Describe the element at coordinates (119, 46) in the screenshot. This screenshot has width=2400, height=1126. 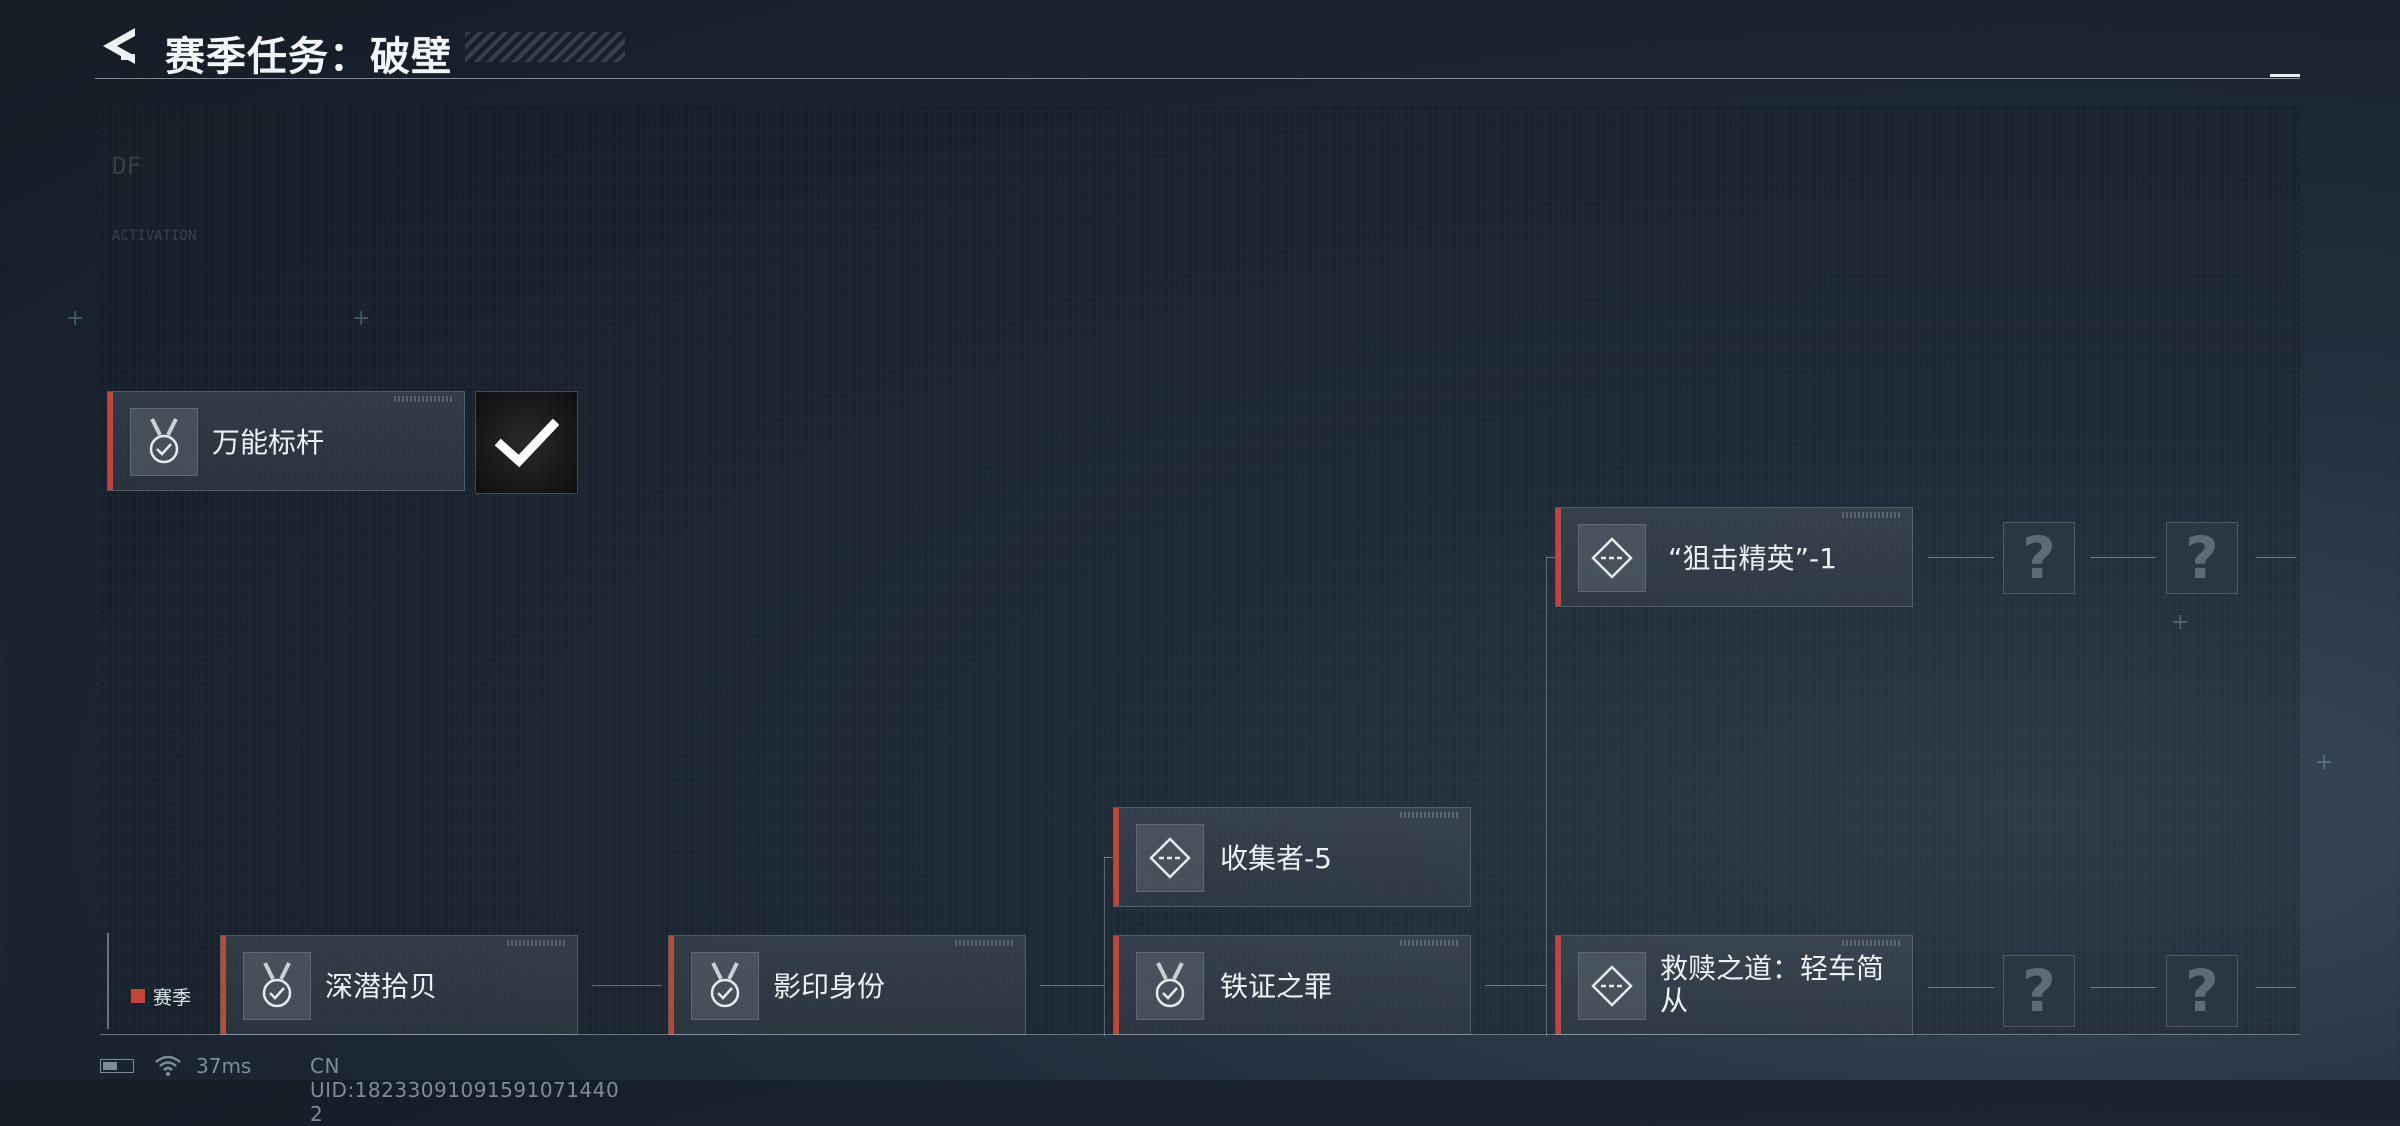
I see `back-arrow-icon` at that location.